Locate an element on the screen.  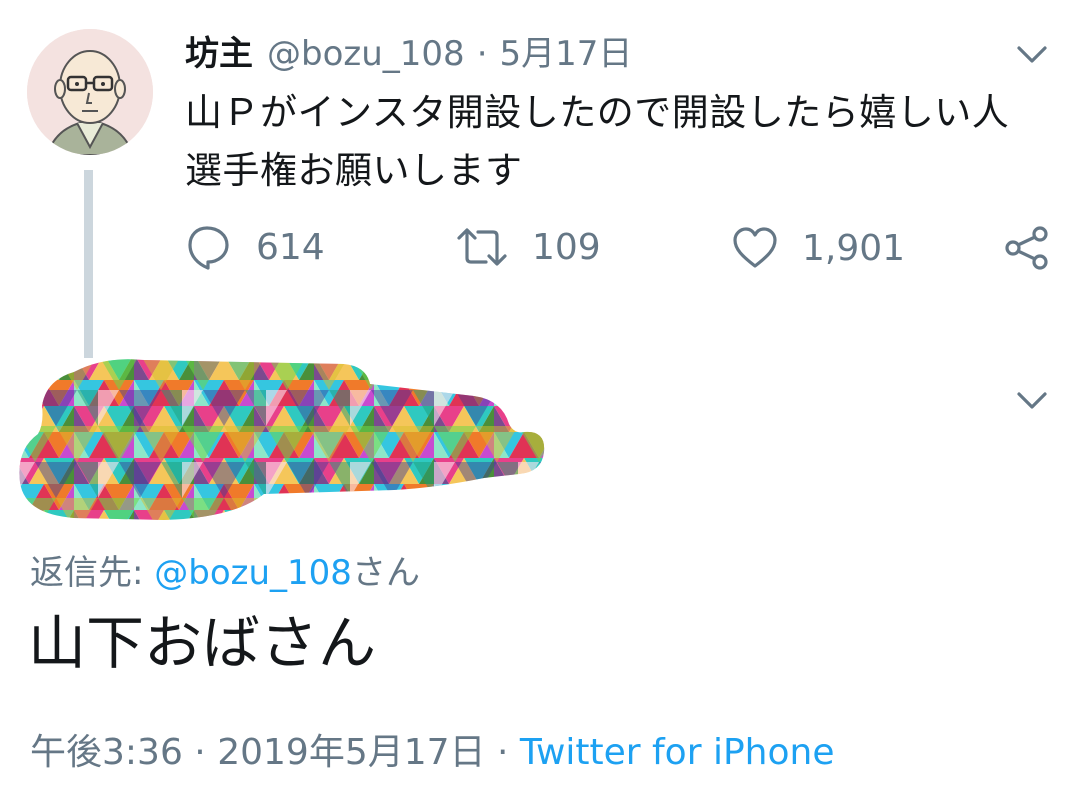
reply-chevron-down-icon is located at coordinates (1032, 400).